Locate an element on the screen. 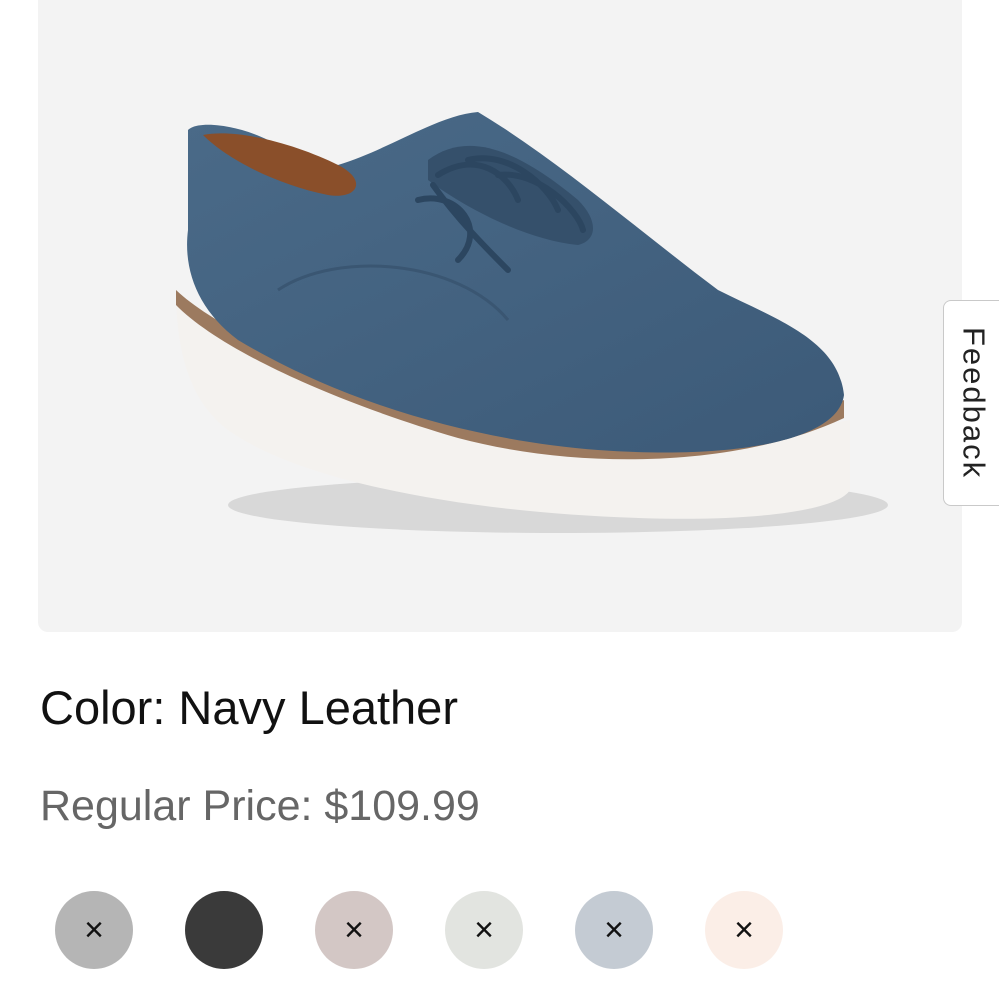  feedback-tab: Feedback is located at coordinates (971, 403).